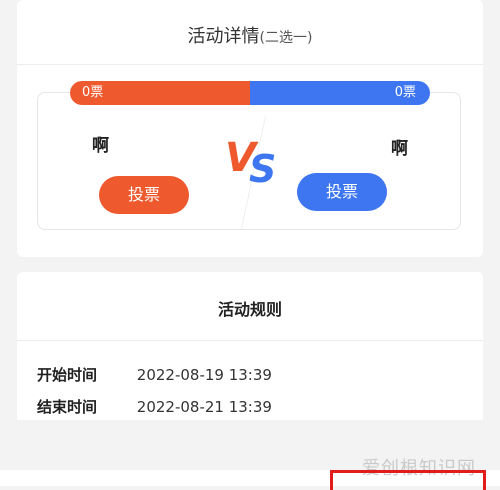  I want to click on left-option-name: 啊, so click(100, 146).